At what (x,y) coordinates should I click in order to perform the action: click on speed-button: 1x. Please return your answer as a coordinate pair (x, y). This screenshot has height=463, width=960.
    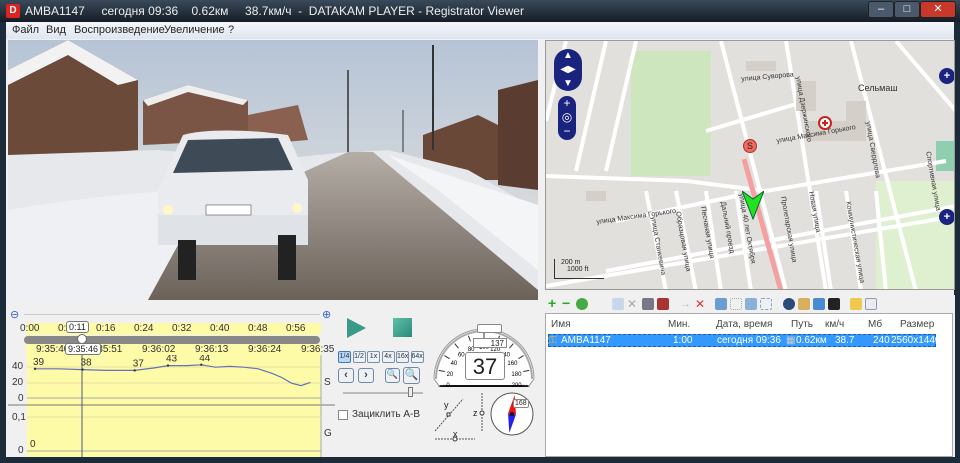
    Looking at the image, I should click on (373, 357).